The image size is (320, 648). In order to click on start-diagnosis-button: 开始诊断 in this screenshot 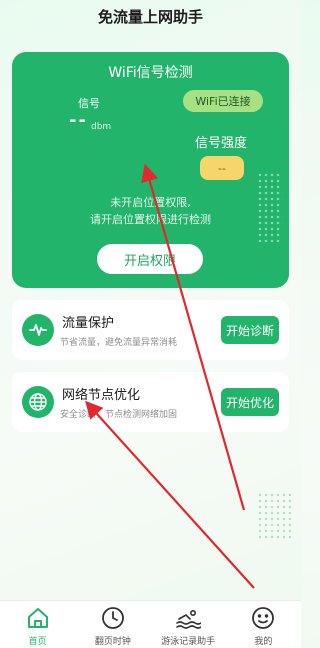, I will do `click(250, 330)`.